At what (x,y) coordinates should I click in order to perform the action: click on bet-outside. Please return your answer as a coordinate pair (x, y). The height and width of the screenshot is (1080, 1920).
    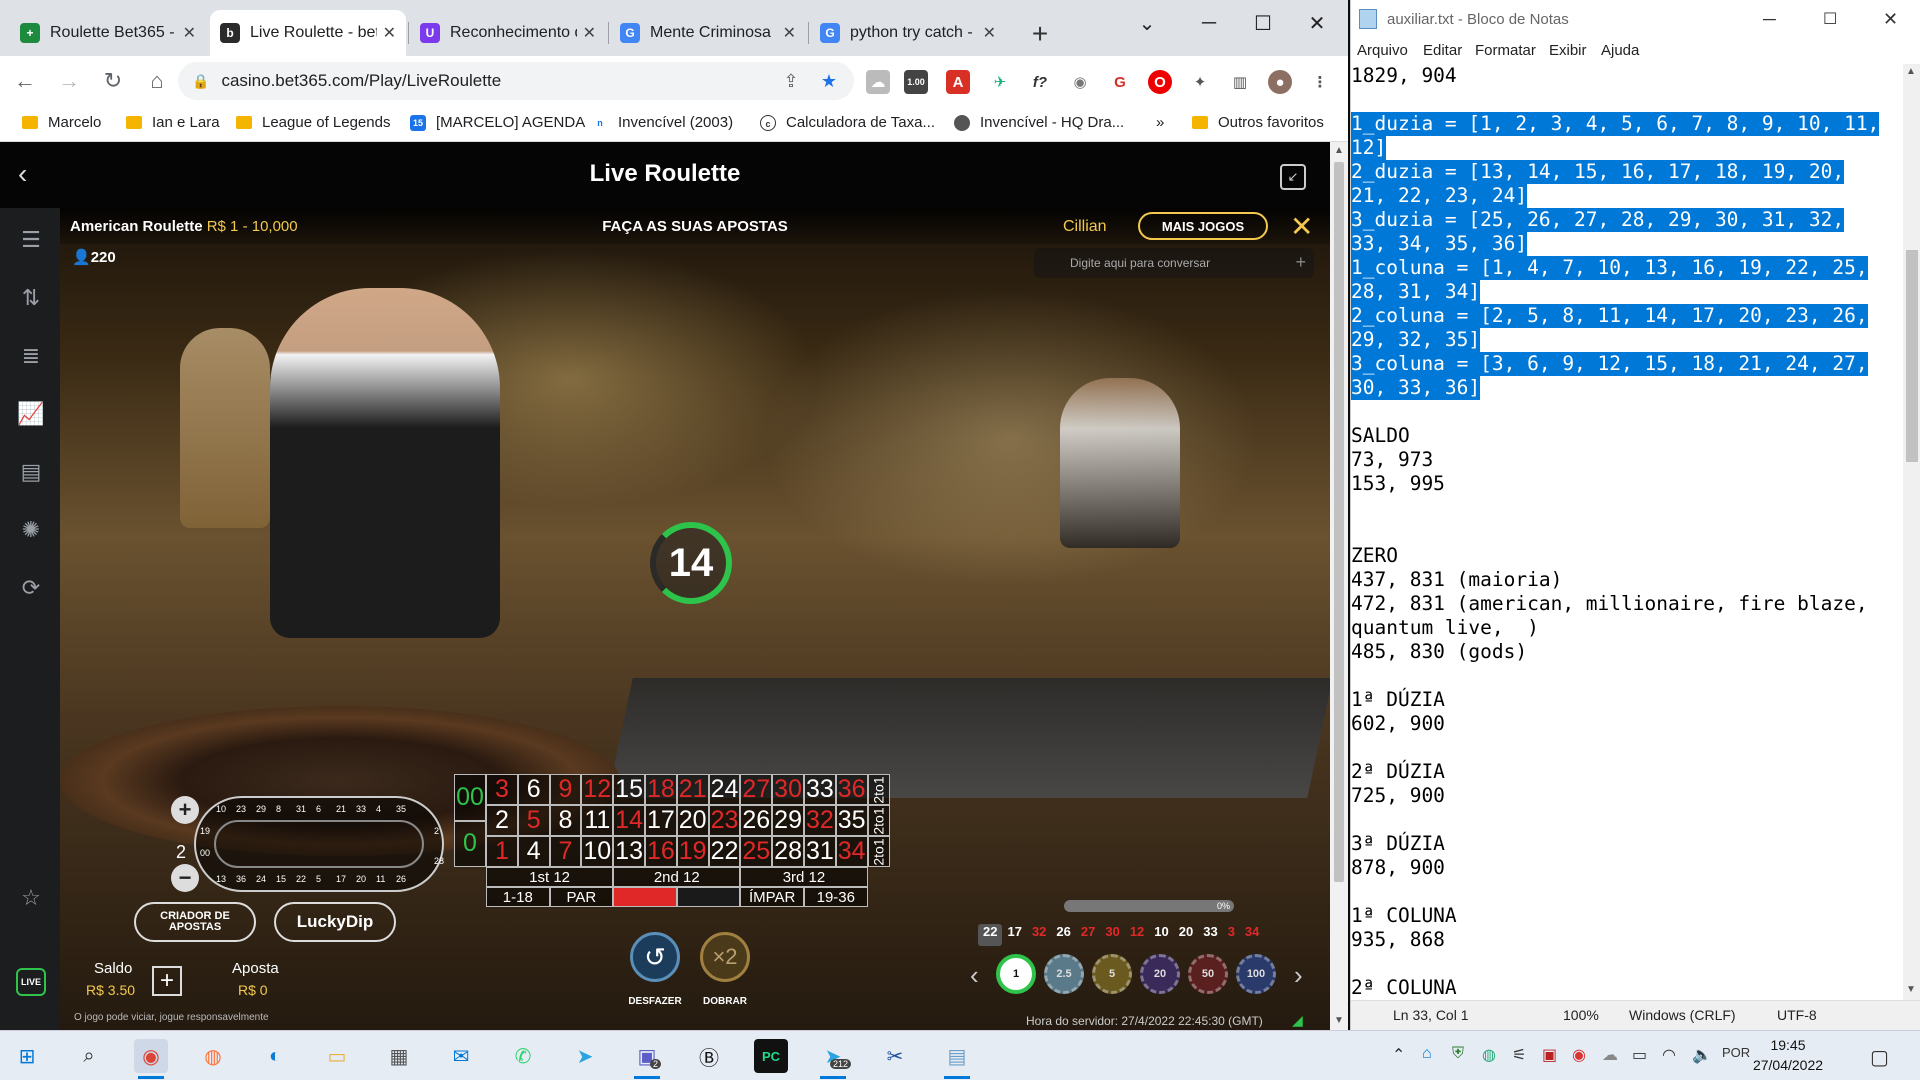
    Looking at the image, I should click on (645, 897).